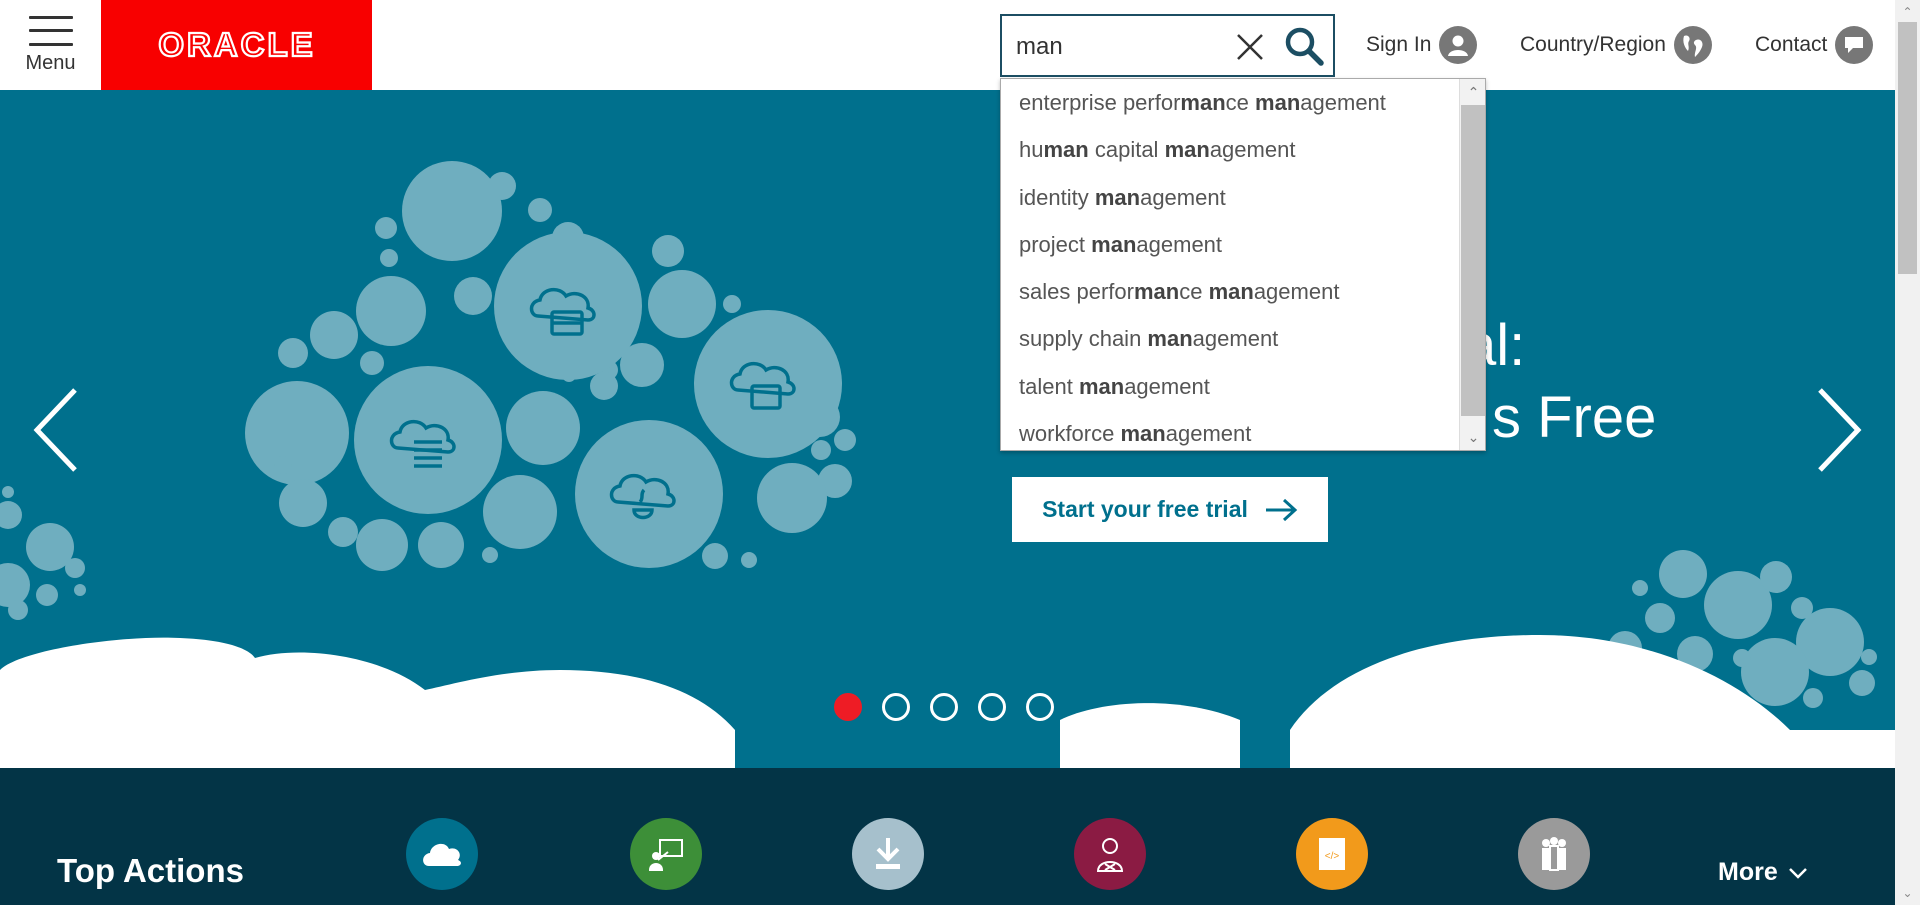  What do you see at coordinates (666, 854) in the screenshot?
I see `presentation-icon` at bounding box center [666, 854].